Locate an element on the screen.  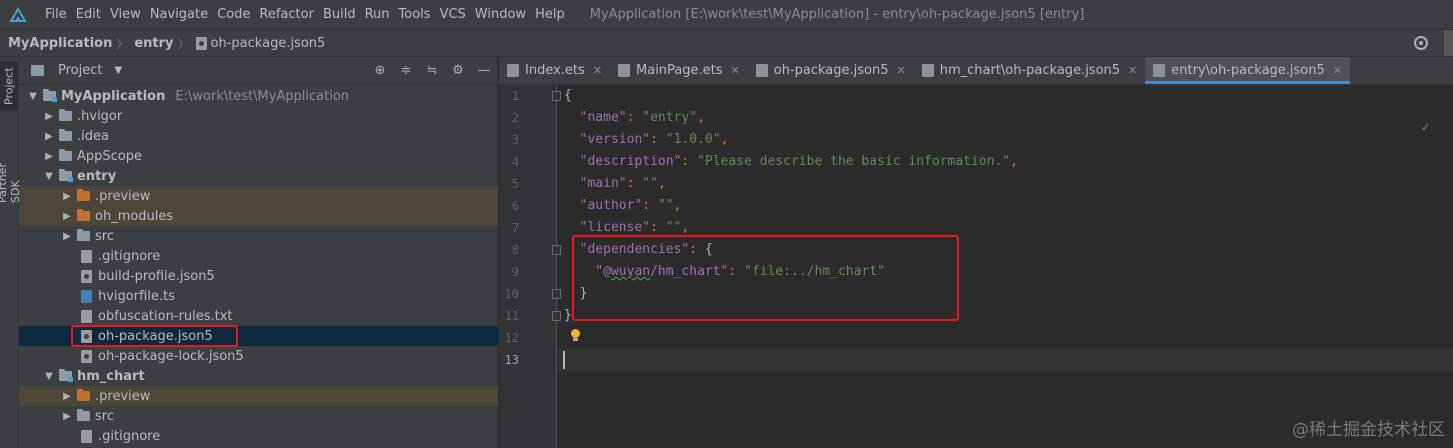
project-panel-title: Project is located at coordinates (80, 70).